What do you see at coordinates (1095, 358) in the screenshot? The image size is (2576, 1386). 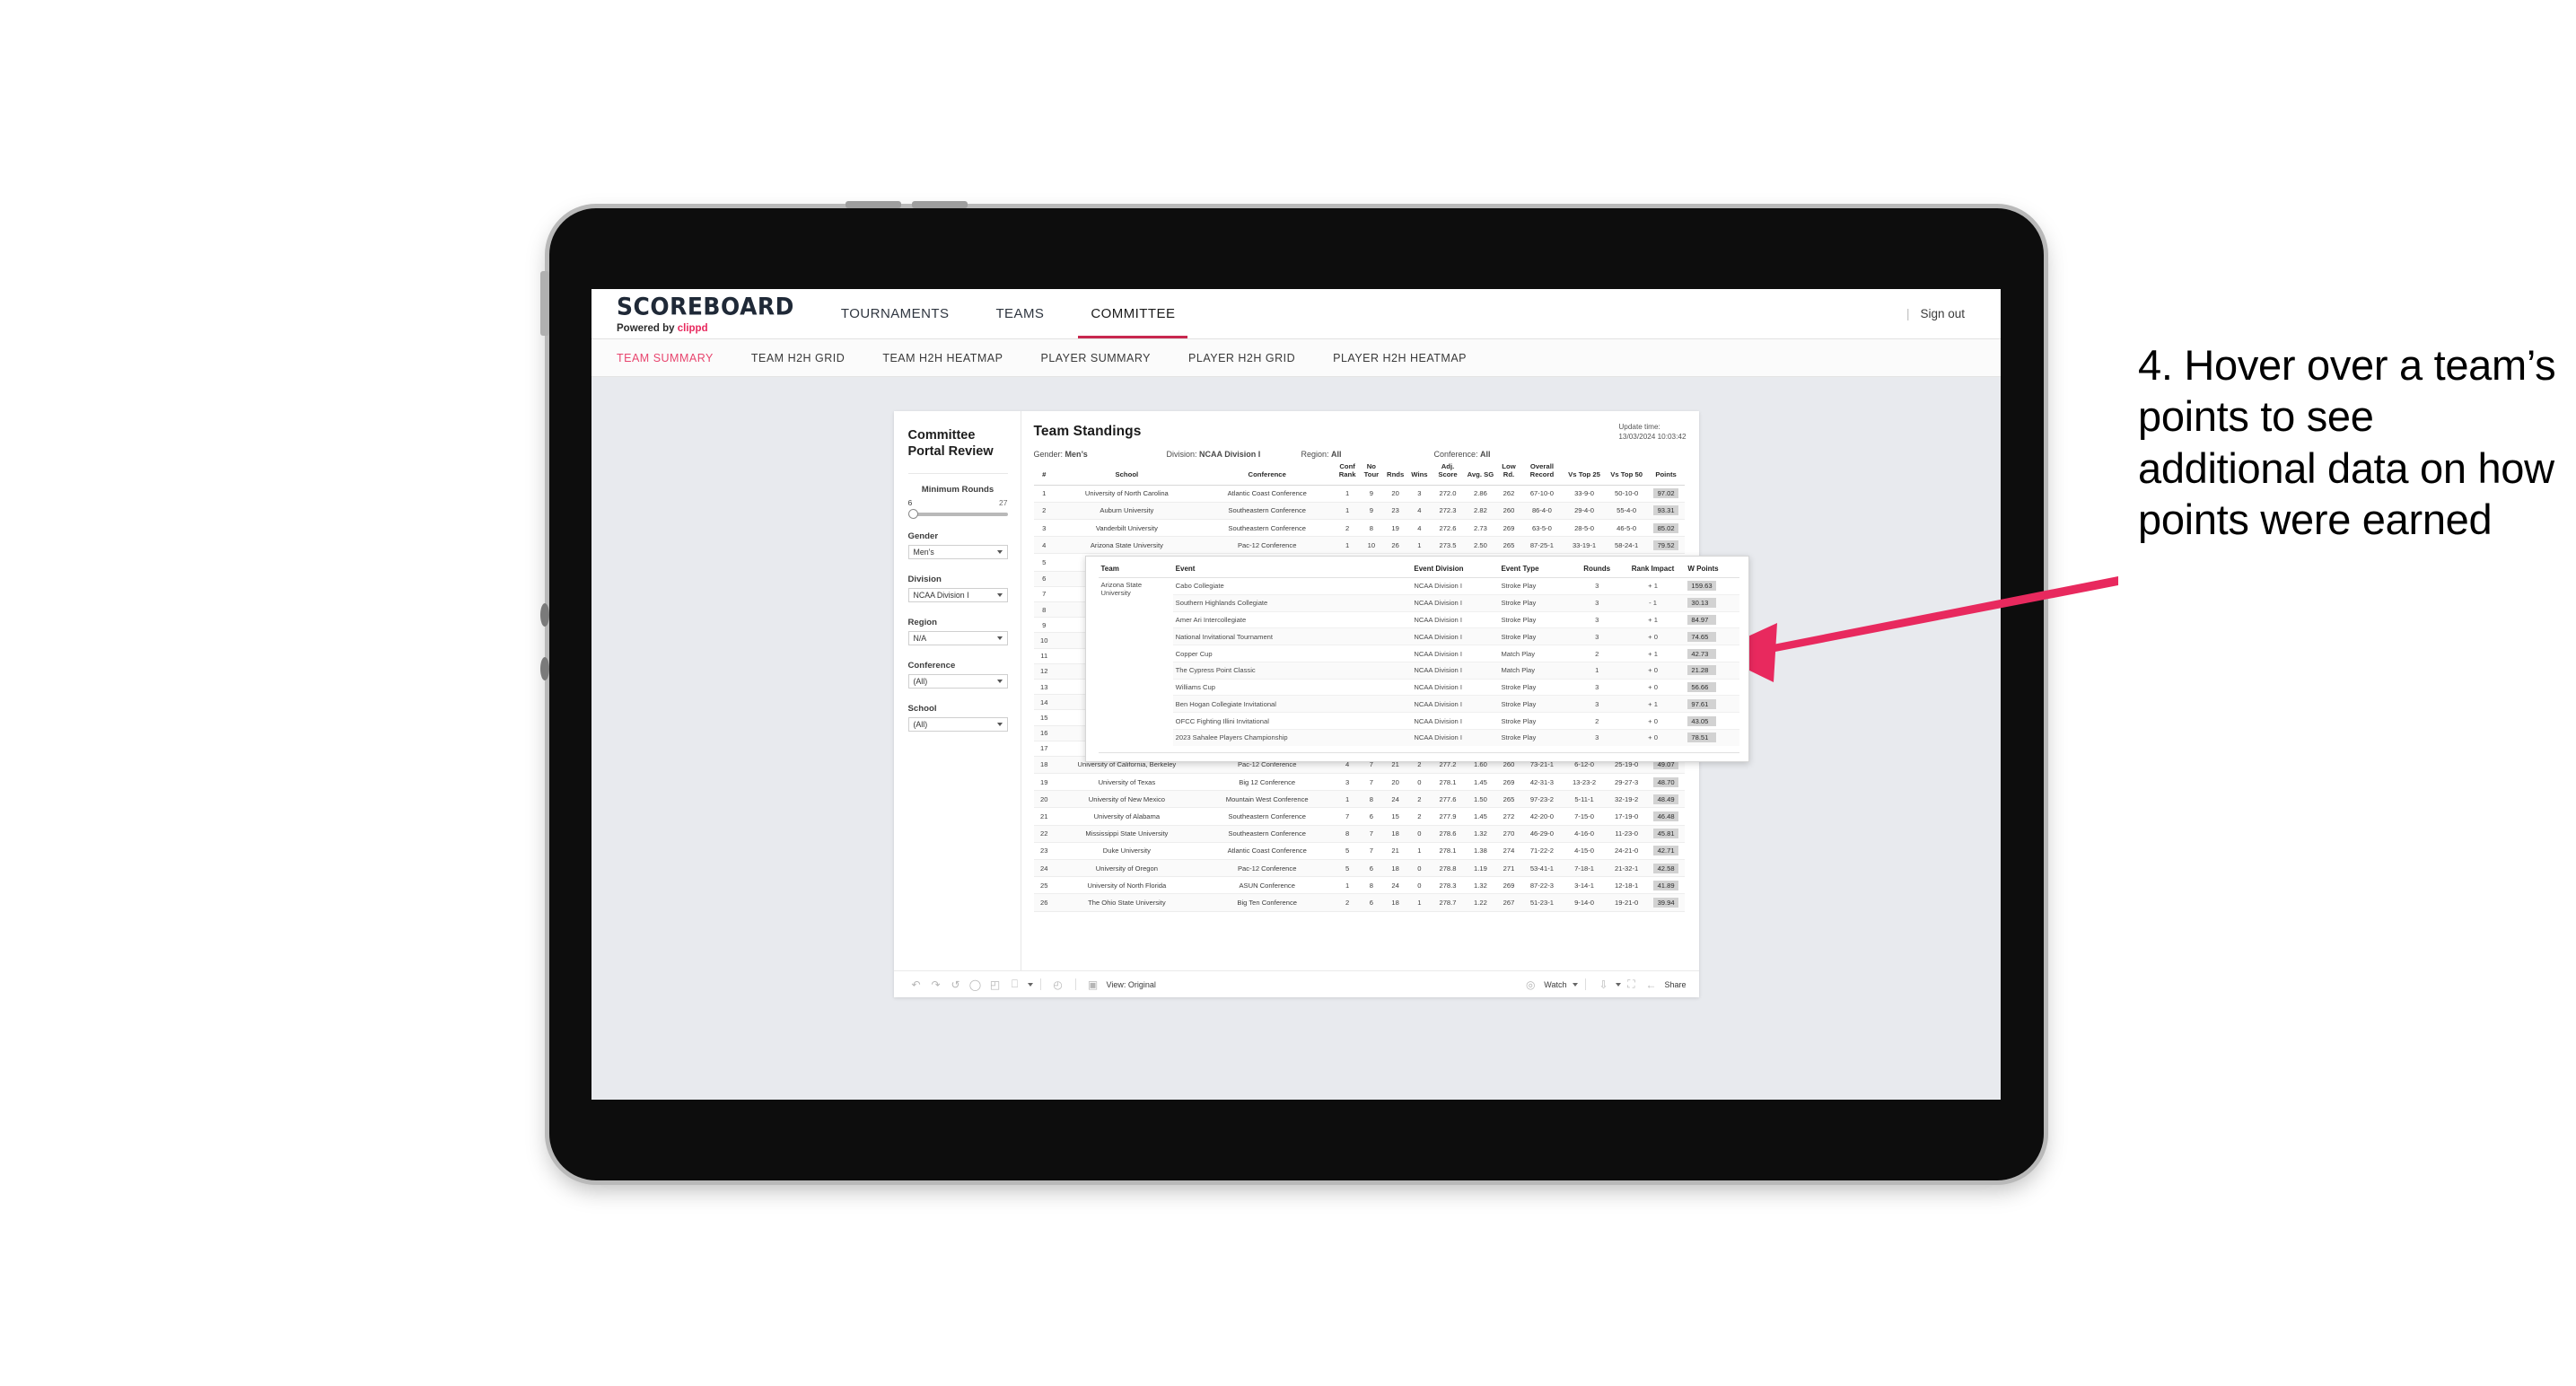 I see `tab-player-summary: PLAYER SUMMARY` at bounding box center [1095, 358].